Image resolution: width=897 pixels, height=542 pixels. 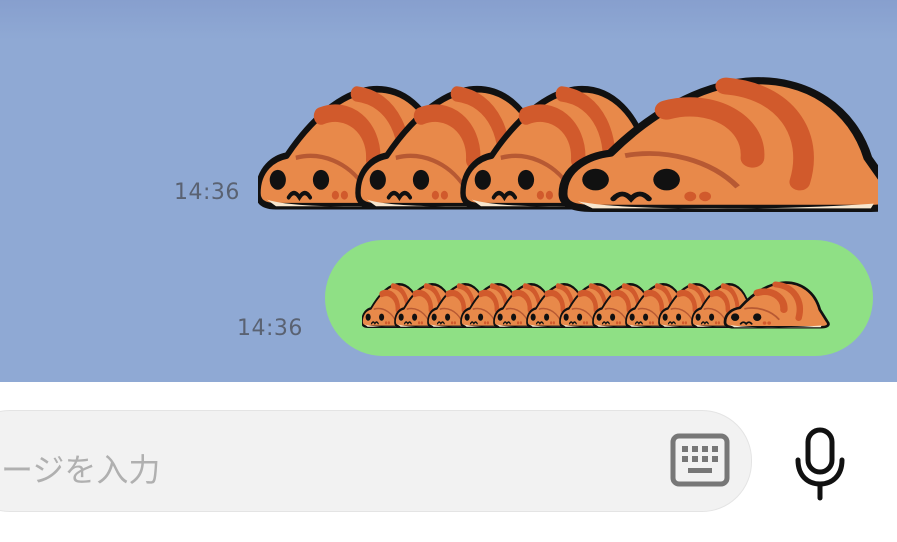 I want to click on message-input-placeholder: ージを入力, so click(x=81, y=470).